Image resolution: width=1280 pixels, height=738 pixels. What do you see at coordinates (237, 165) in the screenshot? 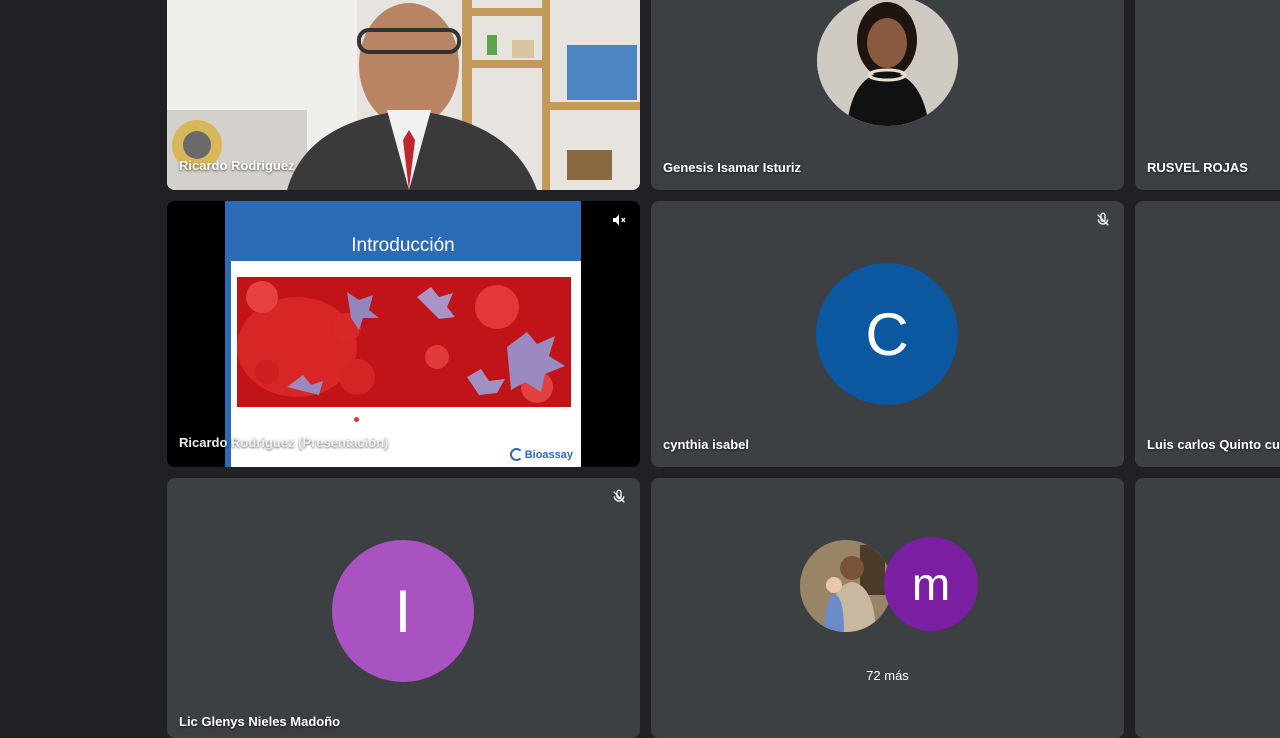
I see `participant-name: Ricardo Rodriguez` at bounding box center [237, 165].